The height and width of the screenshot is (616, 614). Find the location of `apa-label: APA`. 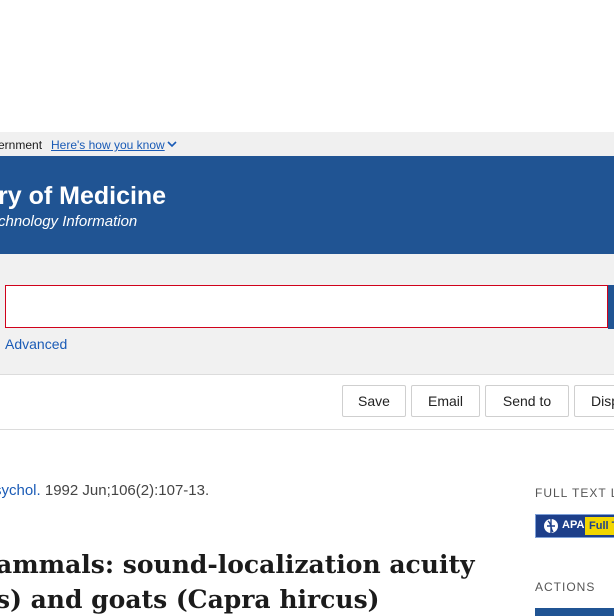

apa-label: APA is located at coordinates (573, 525).